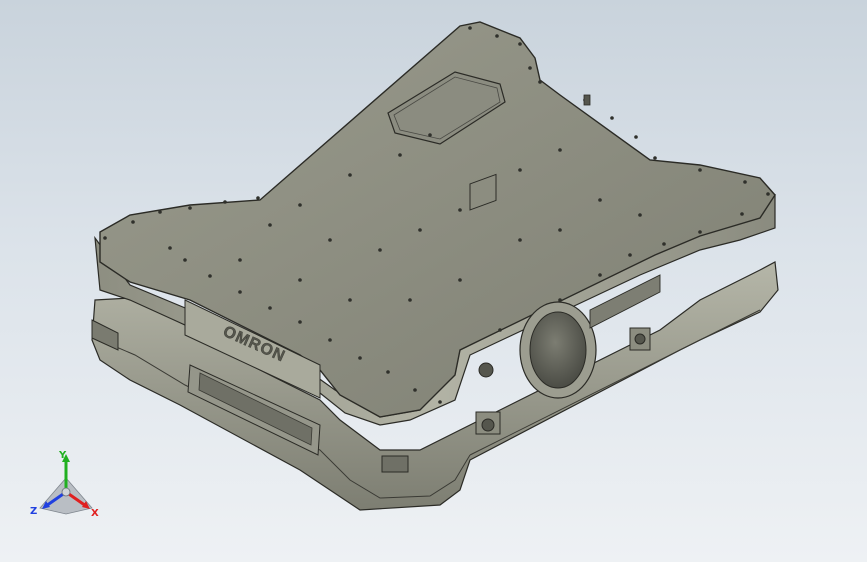 The height and width of the screenshot is (562, 867). What do you see at coordinates (66, 492) in the screenshot?
I see `triad-origin` at bounding box center [66, 492].